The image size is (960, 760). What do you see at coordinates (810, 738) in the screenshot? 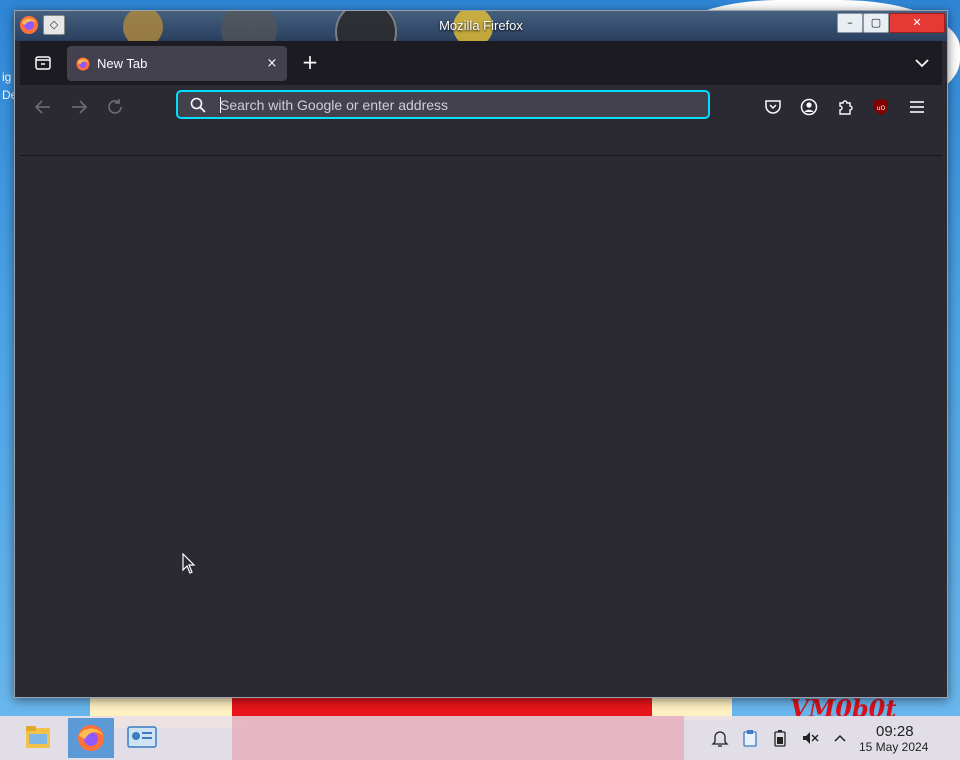
I see `volume-muted-icon` at bounding box center [810, 738].